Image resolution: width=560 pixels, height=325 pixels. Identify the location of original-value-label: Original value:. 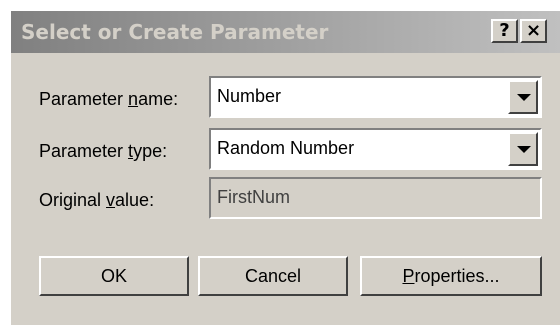
(97, 200).